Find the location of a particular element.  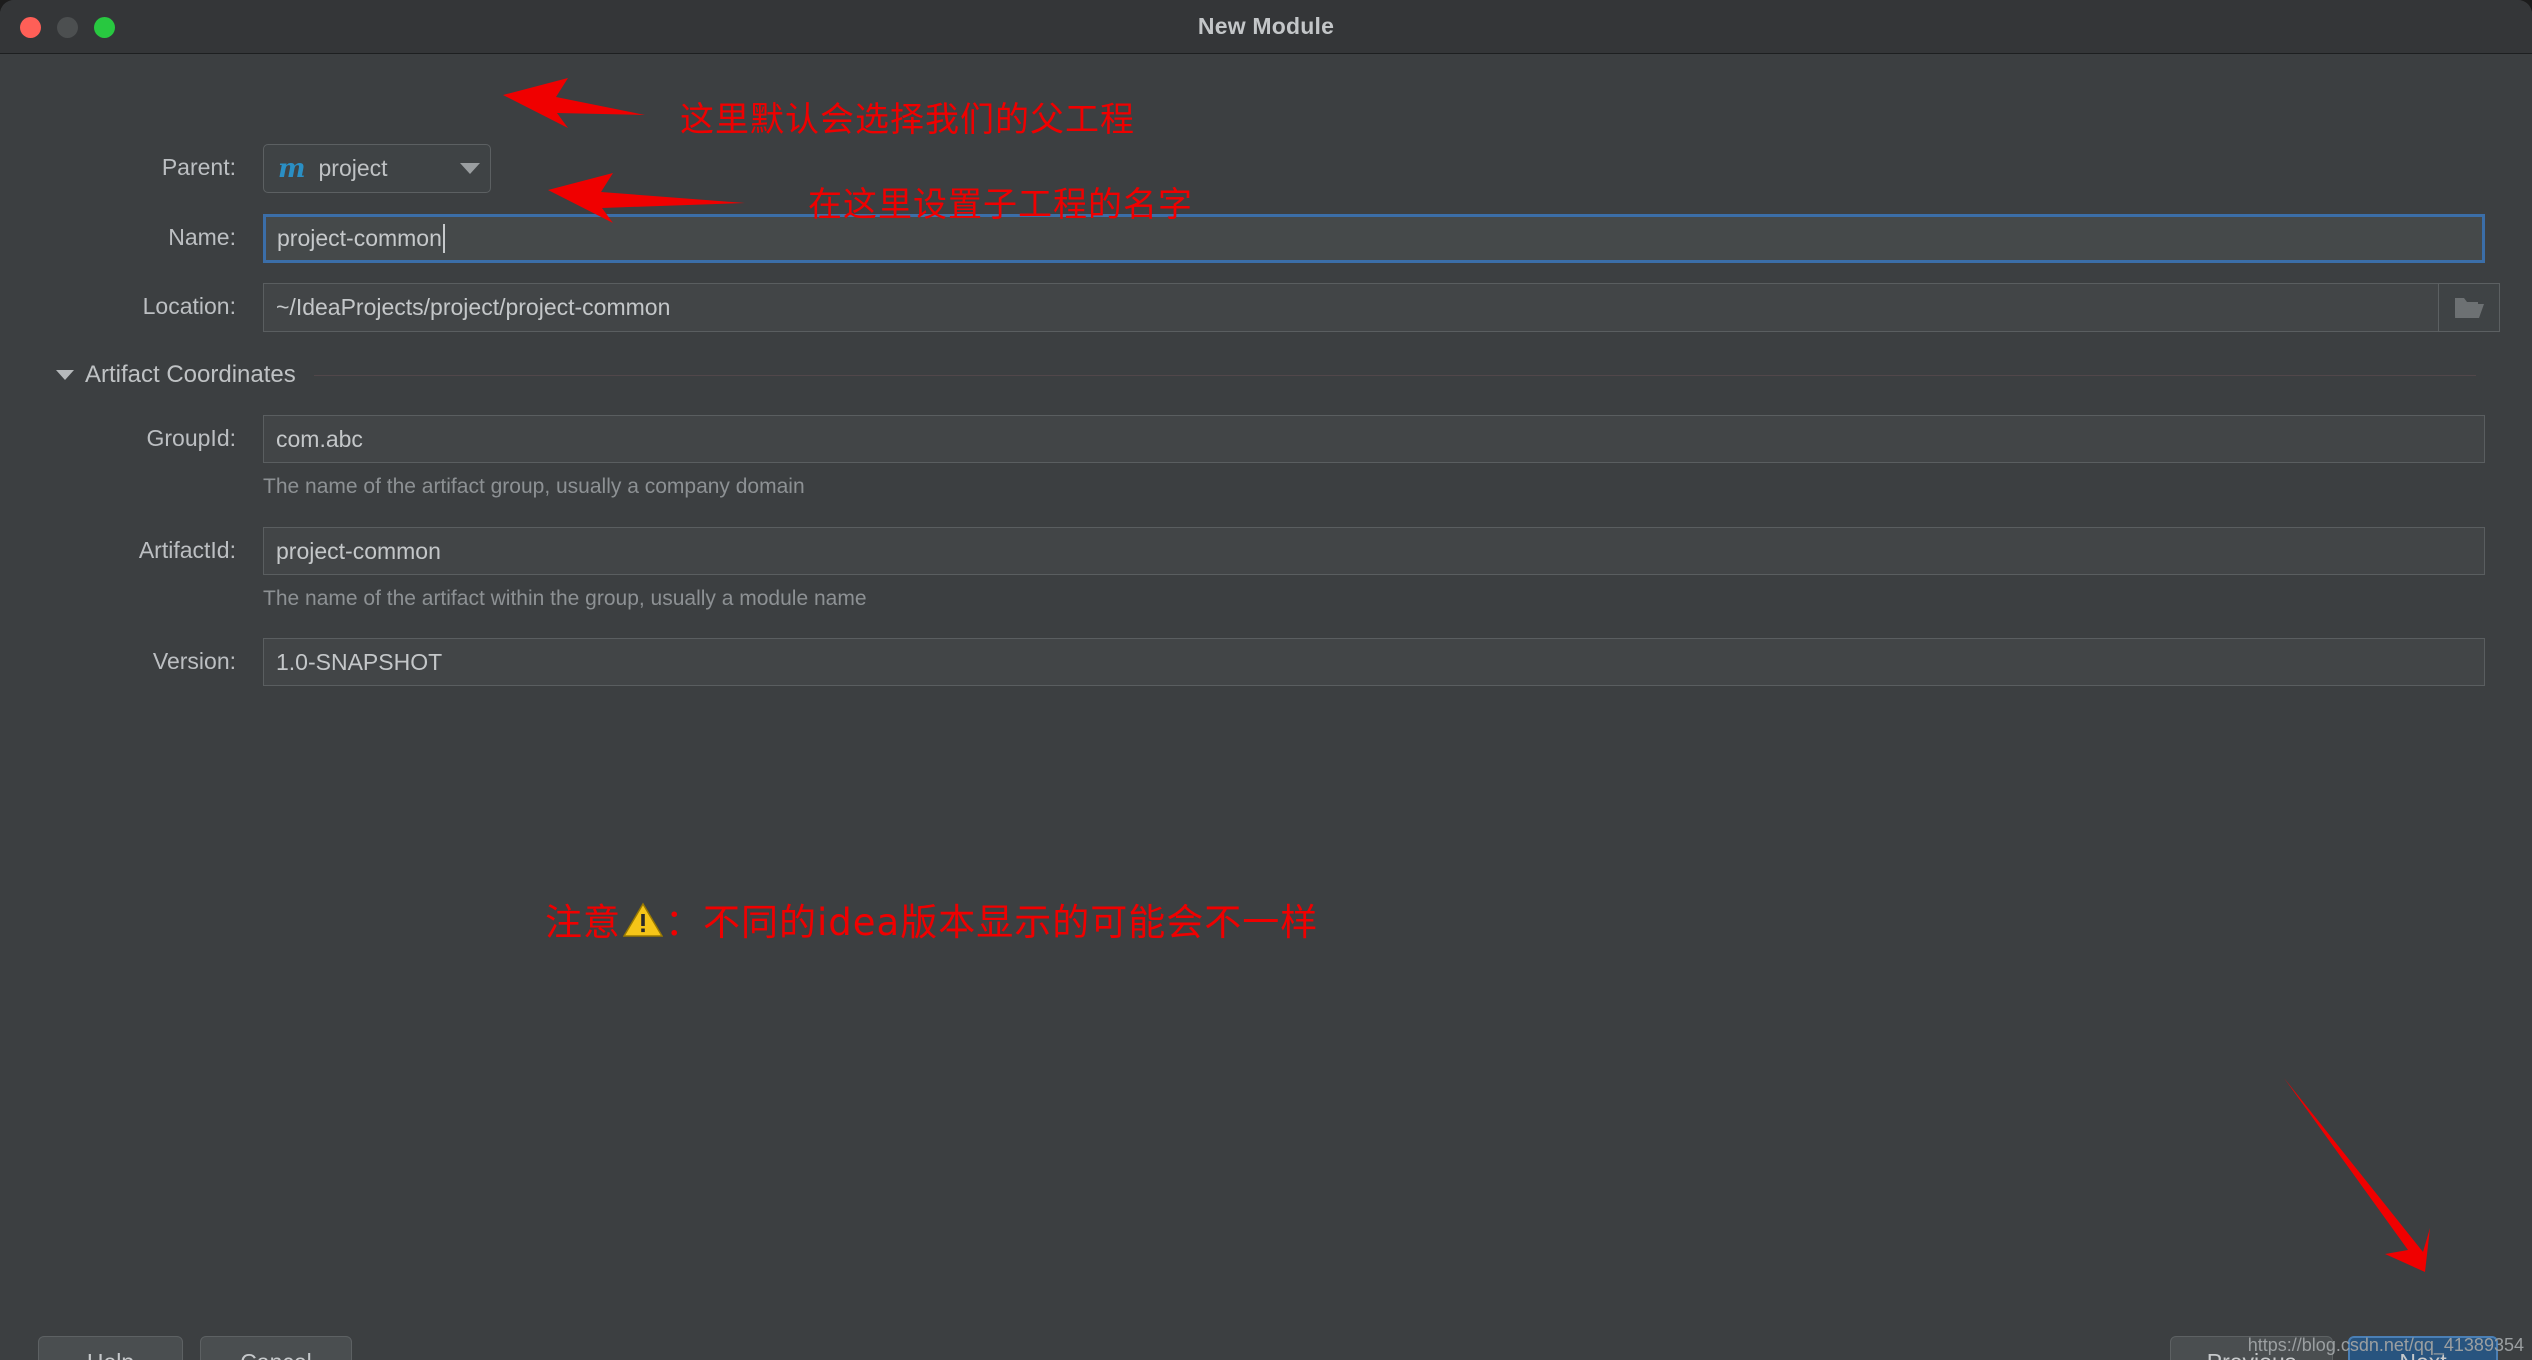

version-label: Version: is located at coordinates (194, 661).